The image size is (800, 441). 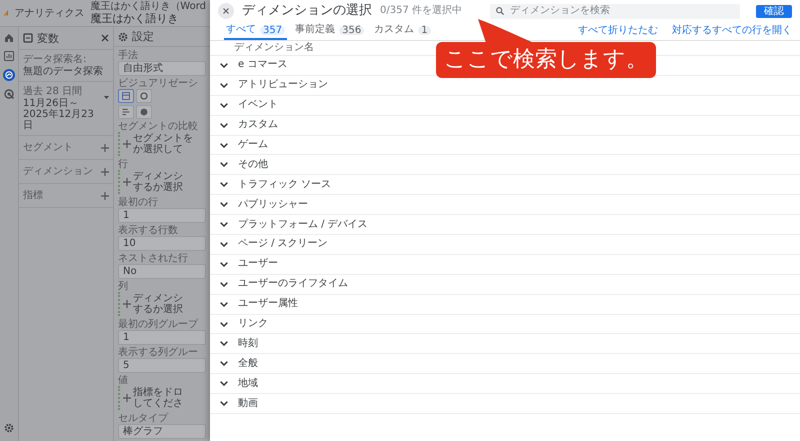 What do you see at coordinates (48, 147) in the screenshot?
I see `section-label: セグメント` at bounding box center [48, 147].